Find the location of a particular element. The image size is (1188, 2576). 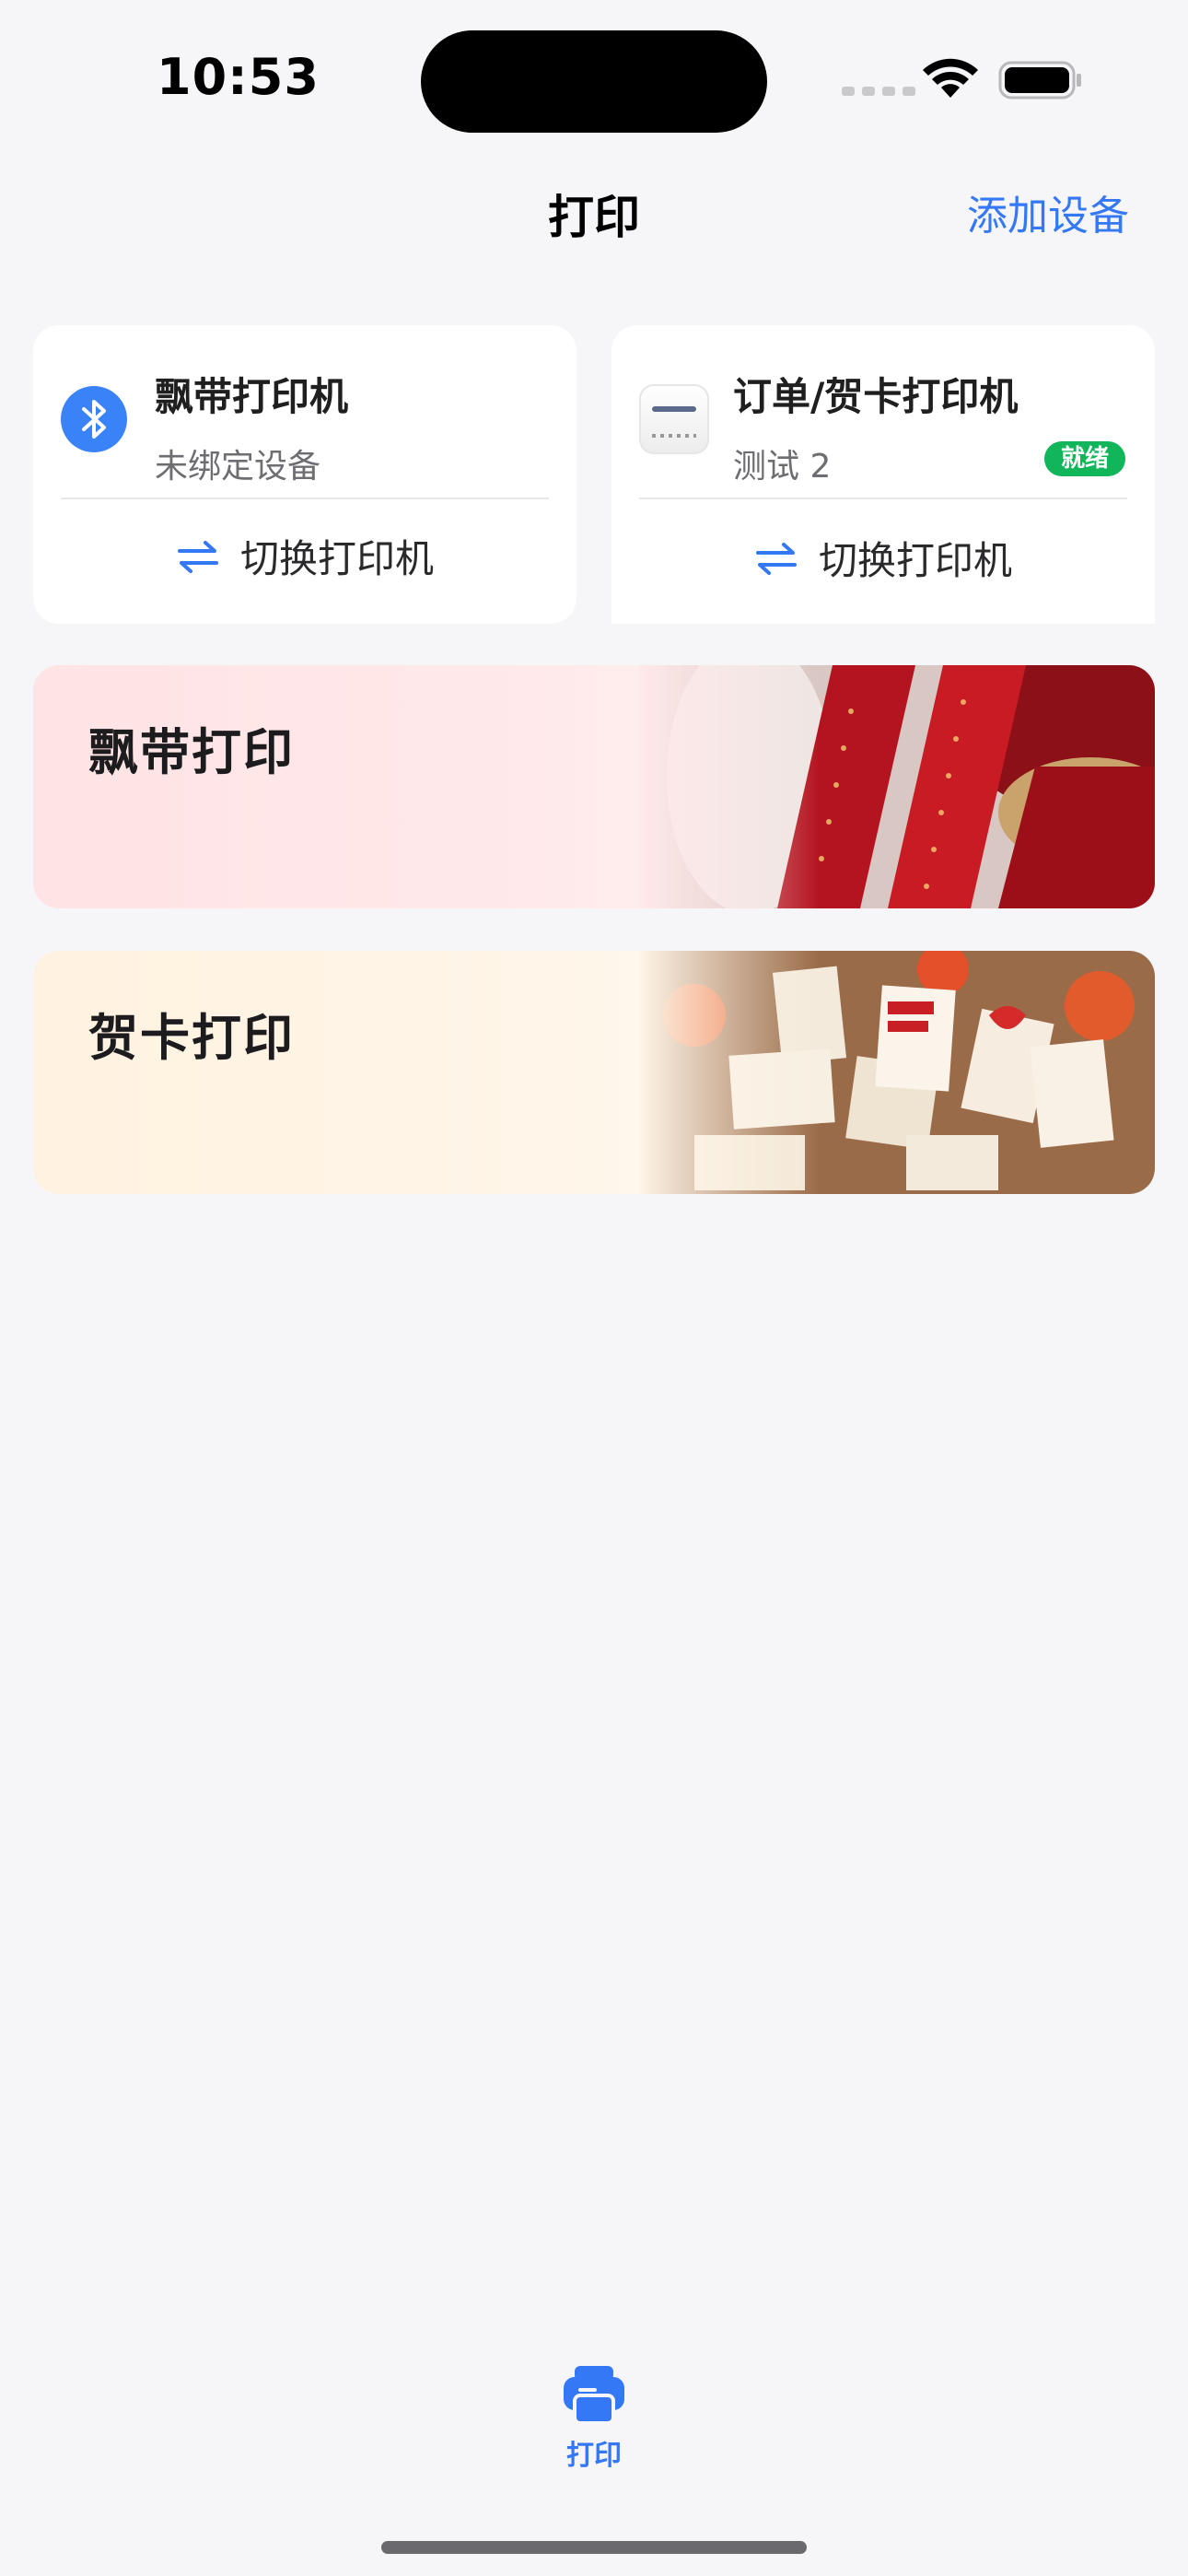

ribbon-print-banner: 飘带打印 is located at coordinates (594, 786).